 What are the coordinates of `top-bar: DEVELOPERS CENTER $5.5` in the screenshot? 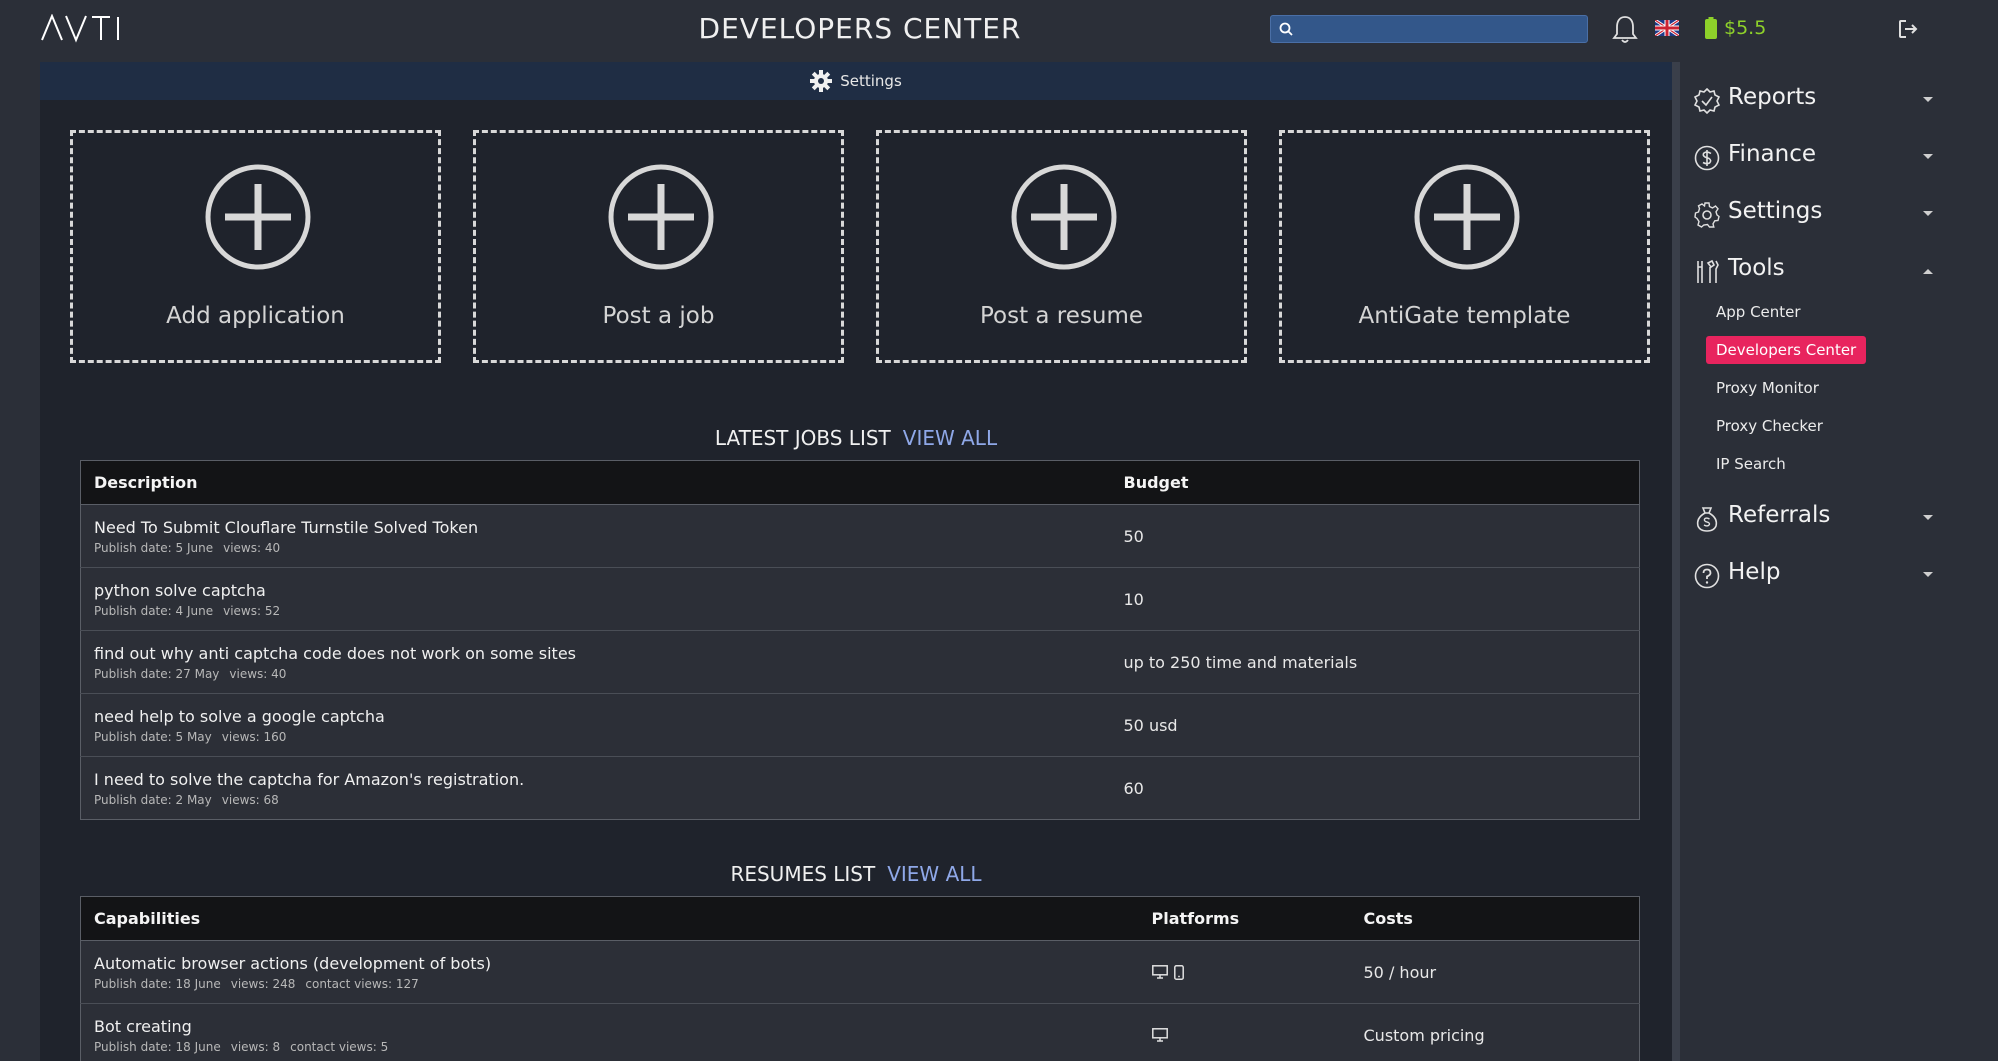 It's located at (999, 31).